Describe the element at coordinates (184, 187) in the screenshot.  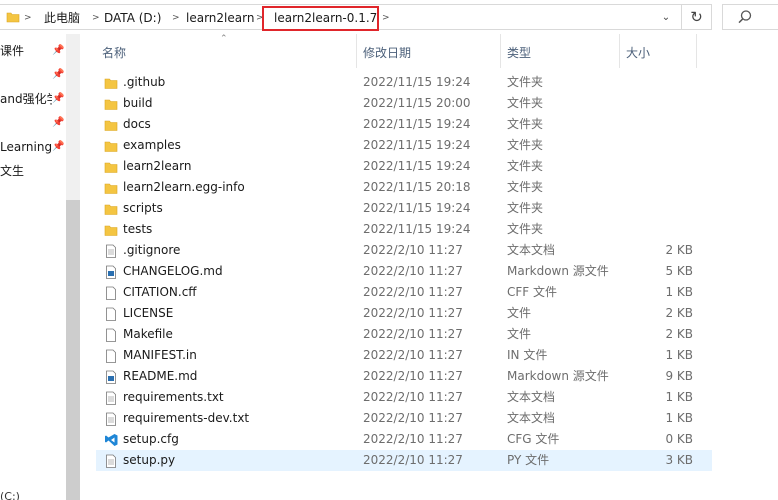
I see `file-name: learn2learn.egg-info` at that location.